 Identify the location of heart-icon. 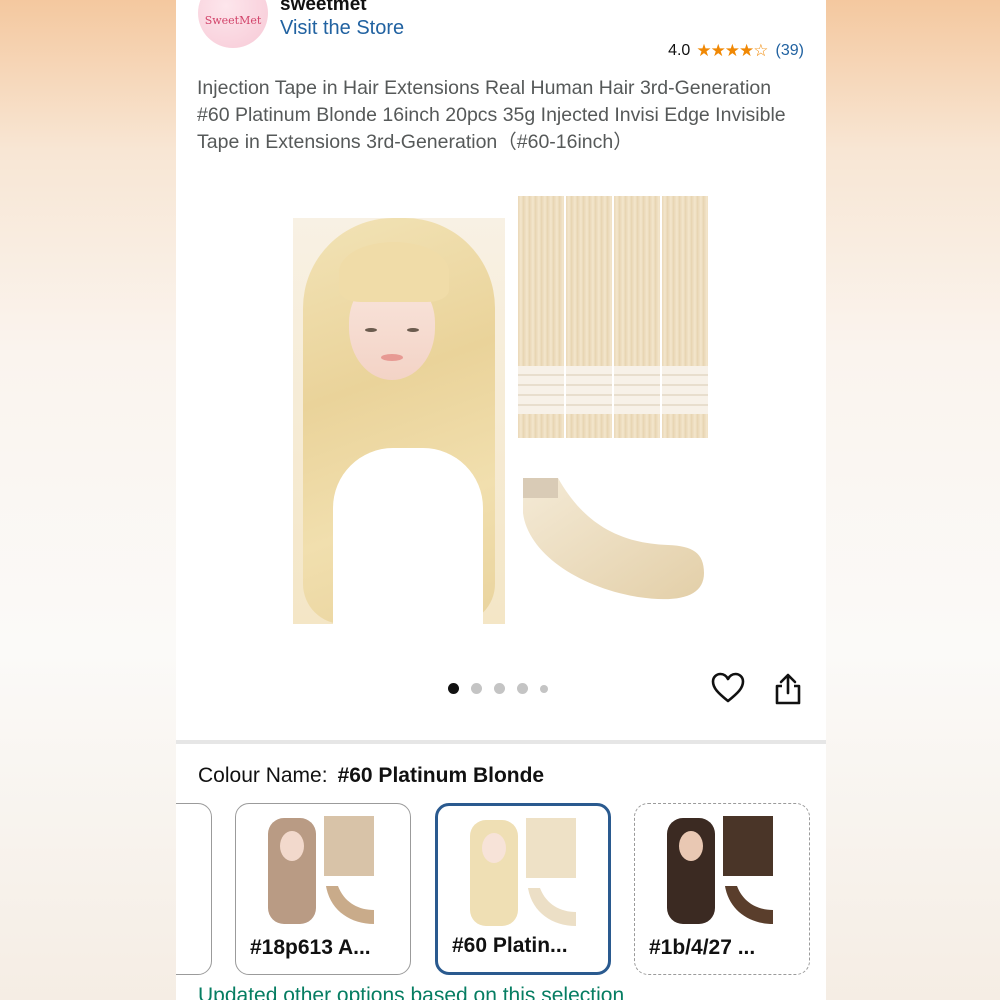
(728, 688).